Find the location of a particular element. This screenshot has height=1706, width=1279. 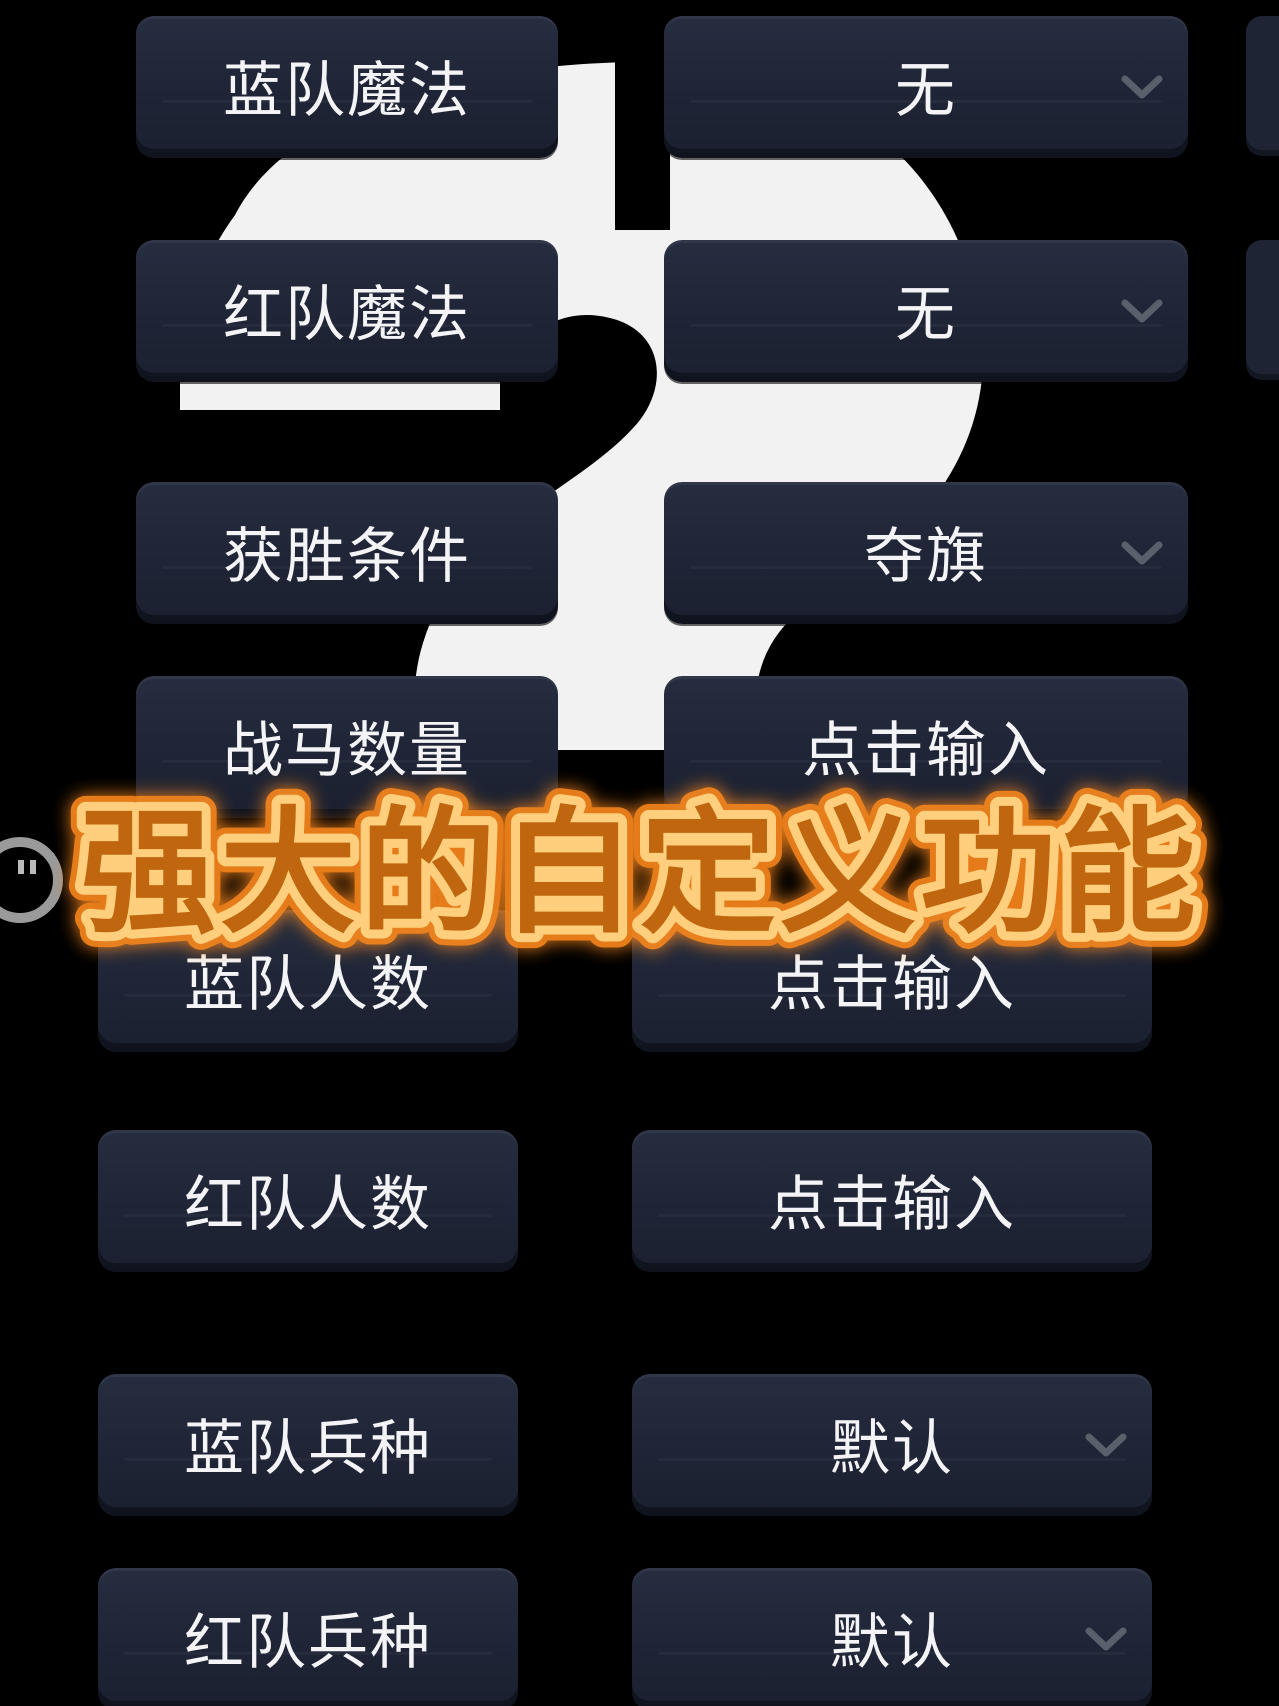

select-blue-team-unit-type: 默认 is located at coordinates (892, 1445).